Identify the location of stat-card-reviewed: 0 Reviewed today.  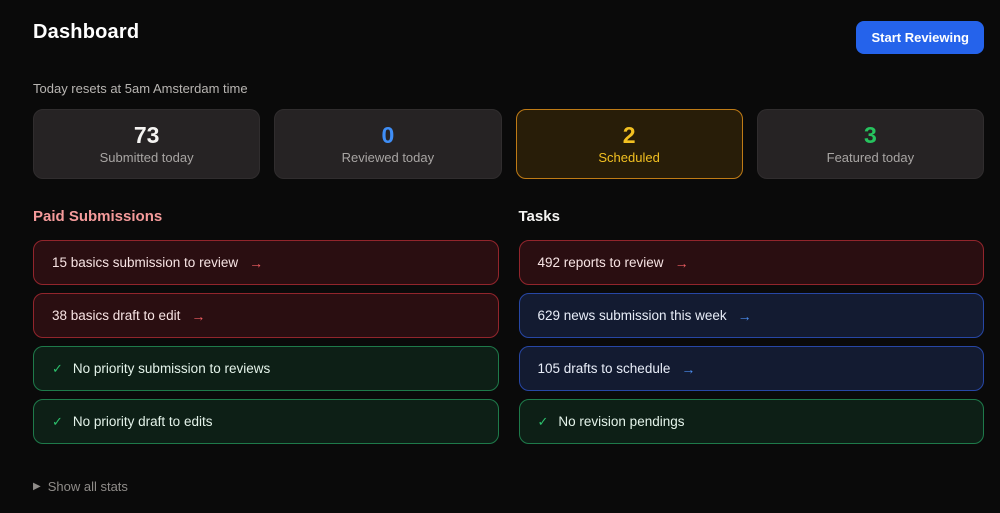
(388, 144).